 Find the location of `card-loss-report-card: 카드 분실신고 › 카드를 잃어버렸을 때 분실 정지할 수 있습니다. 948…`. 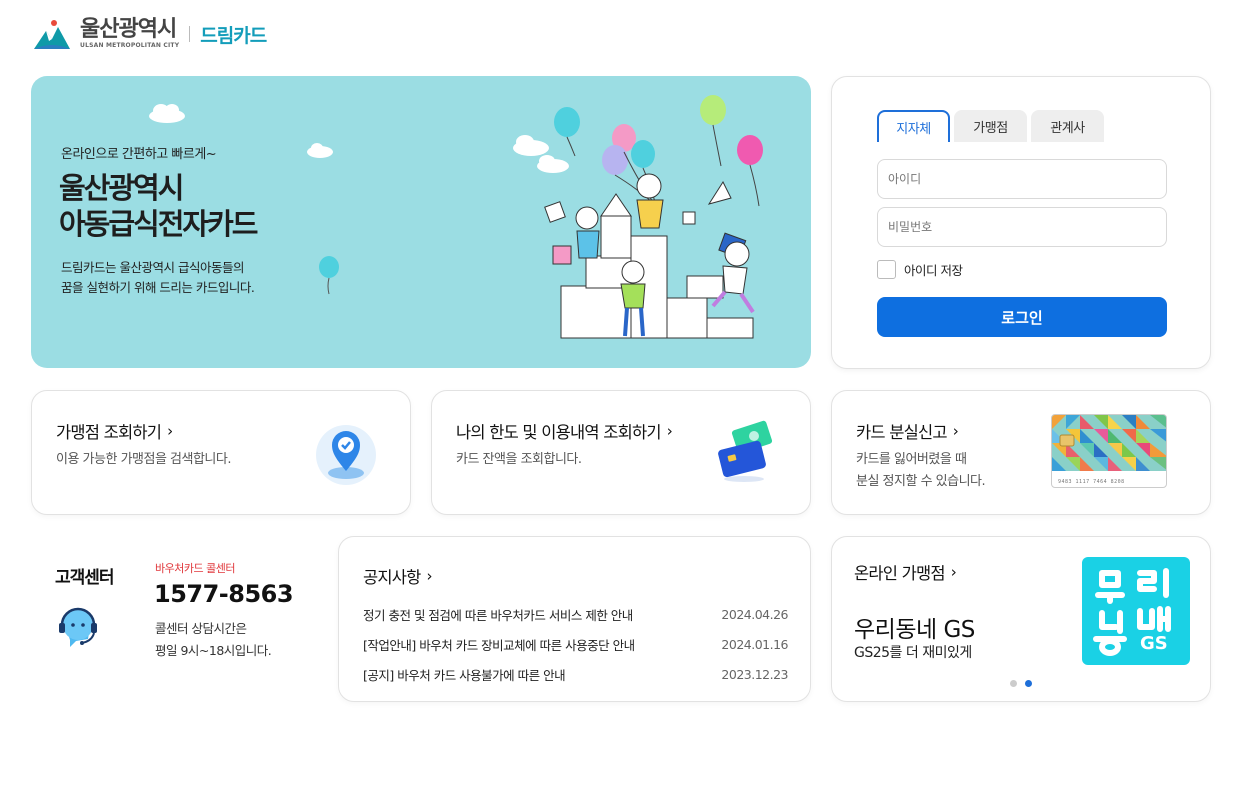

card-loss-report-card: 카드 분실신고 › 카드를 잃어버렸을 때 분실 정지할 수 있습니다. 948… is located at coordinates (1021, 452).